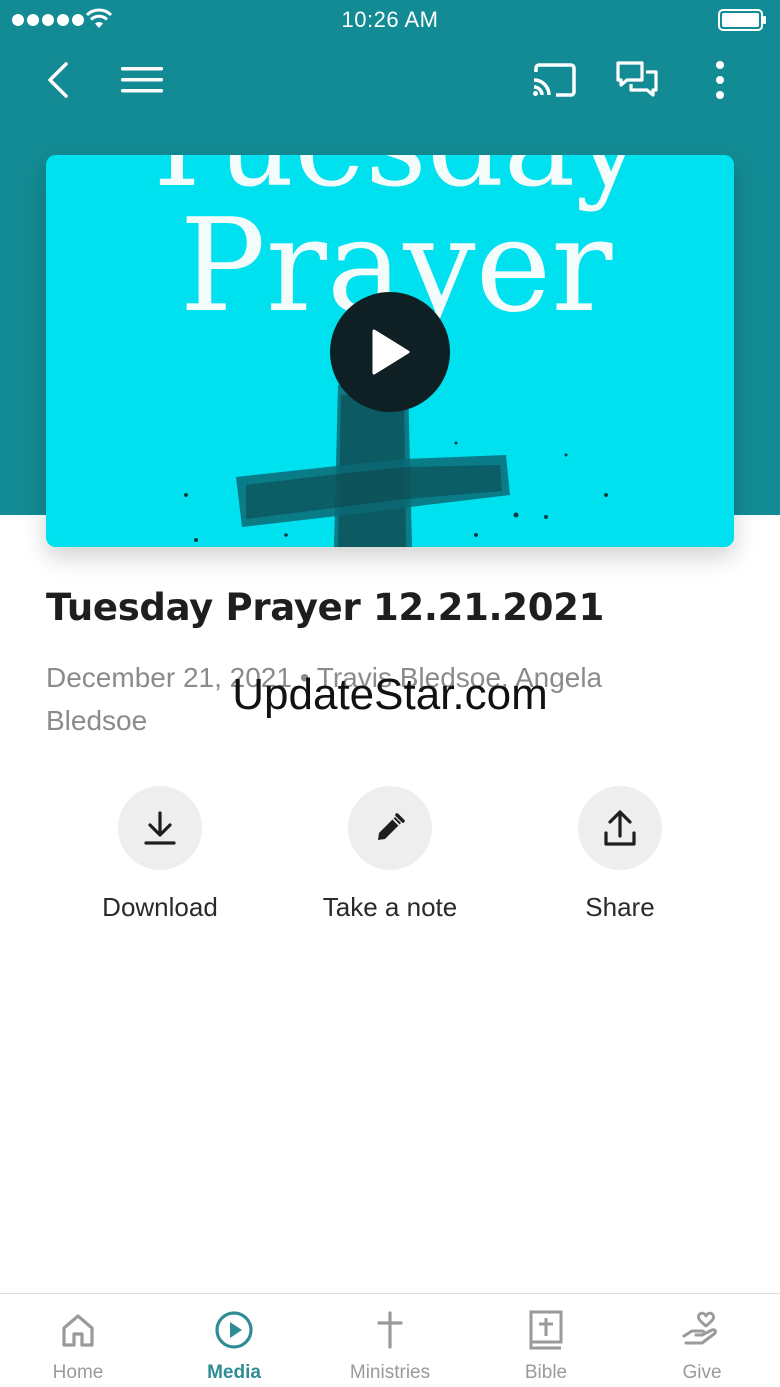 The width and height of the screenshot is (780, 1387). I want to click on bottom-tab-bar: Home Media Ministries Bible Give, so click(390, 1340).